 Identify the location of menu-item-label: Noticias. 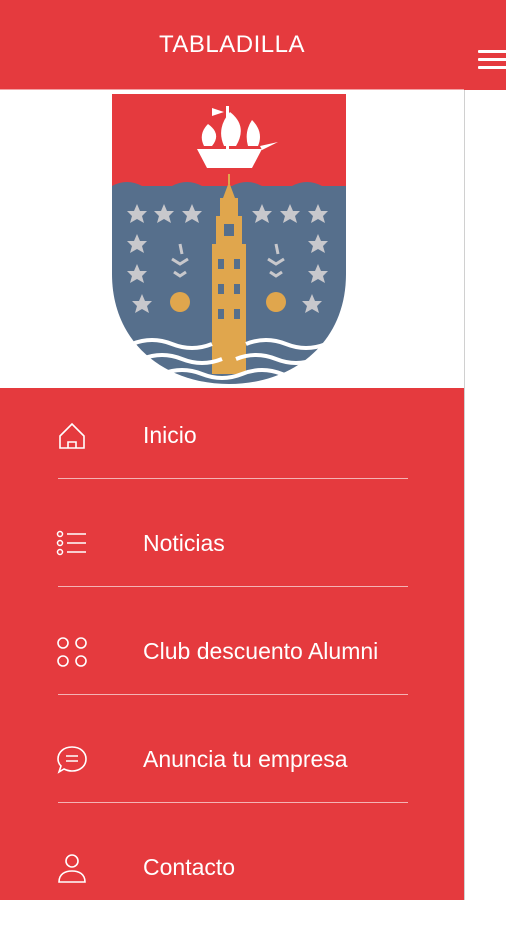
(184, 543).